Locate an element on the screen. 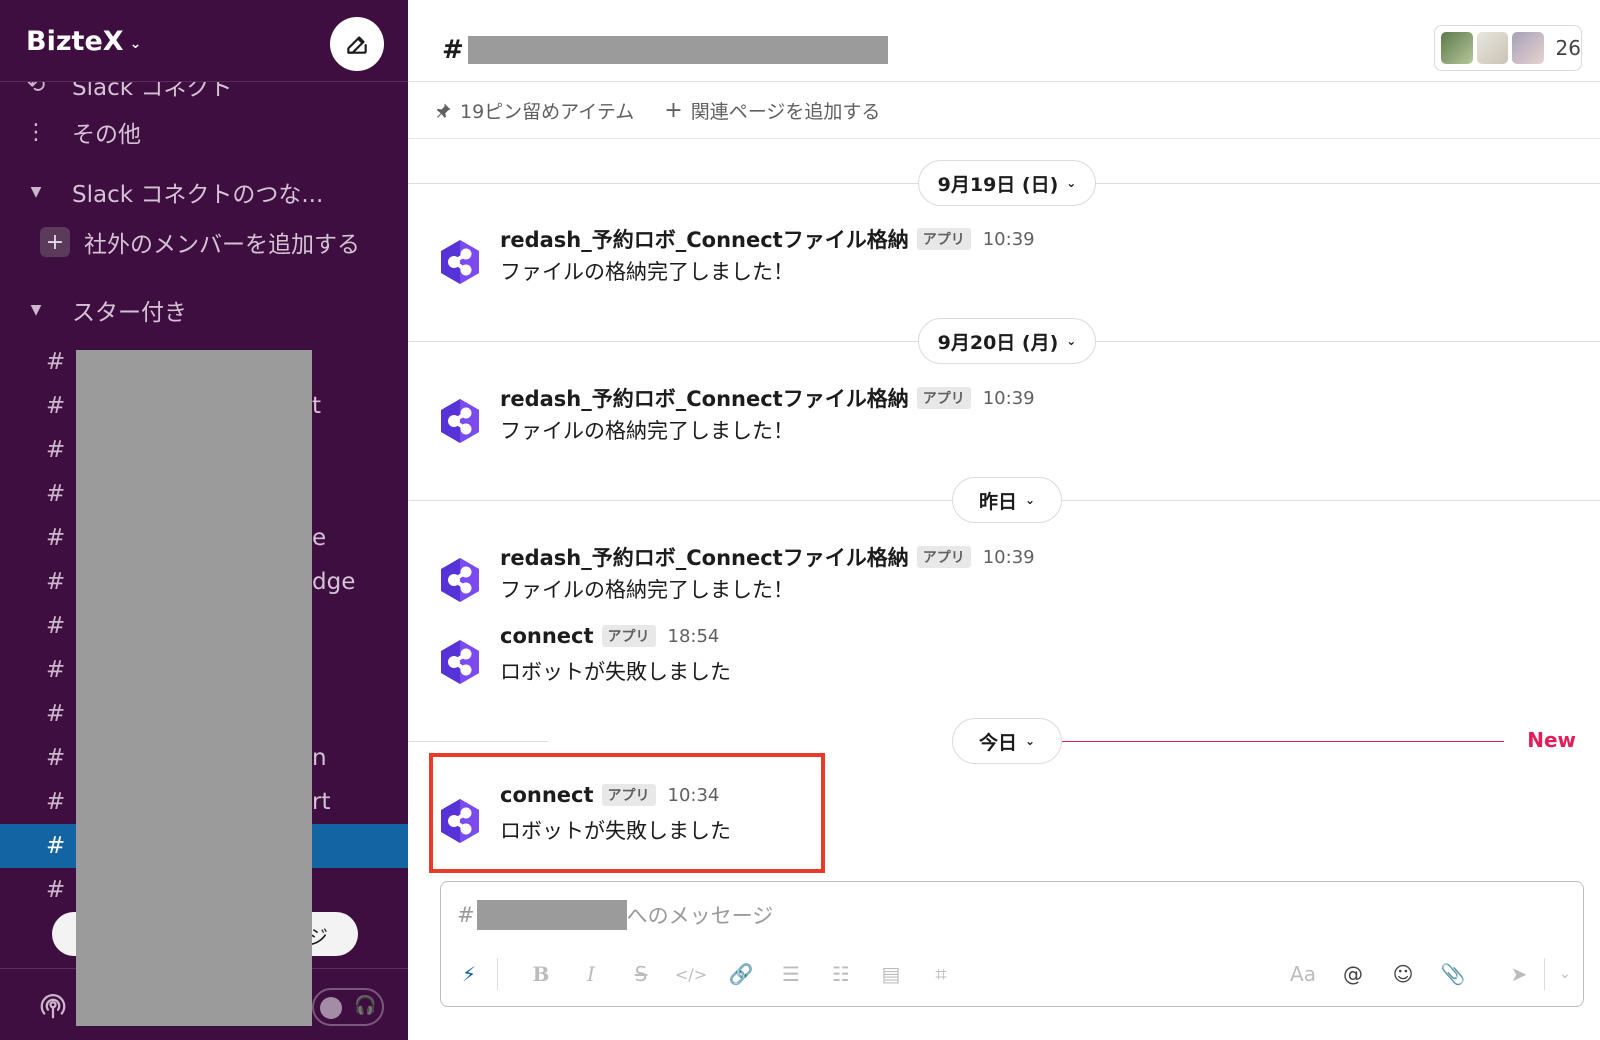  member-count: 26 is located at coordinates (1568, 48).